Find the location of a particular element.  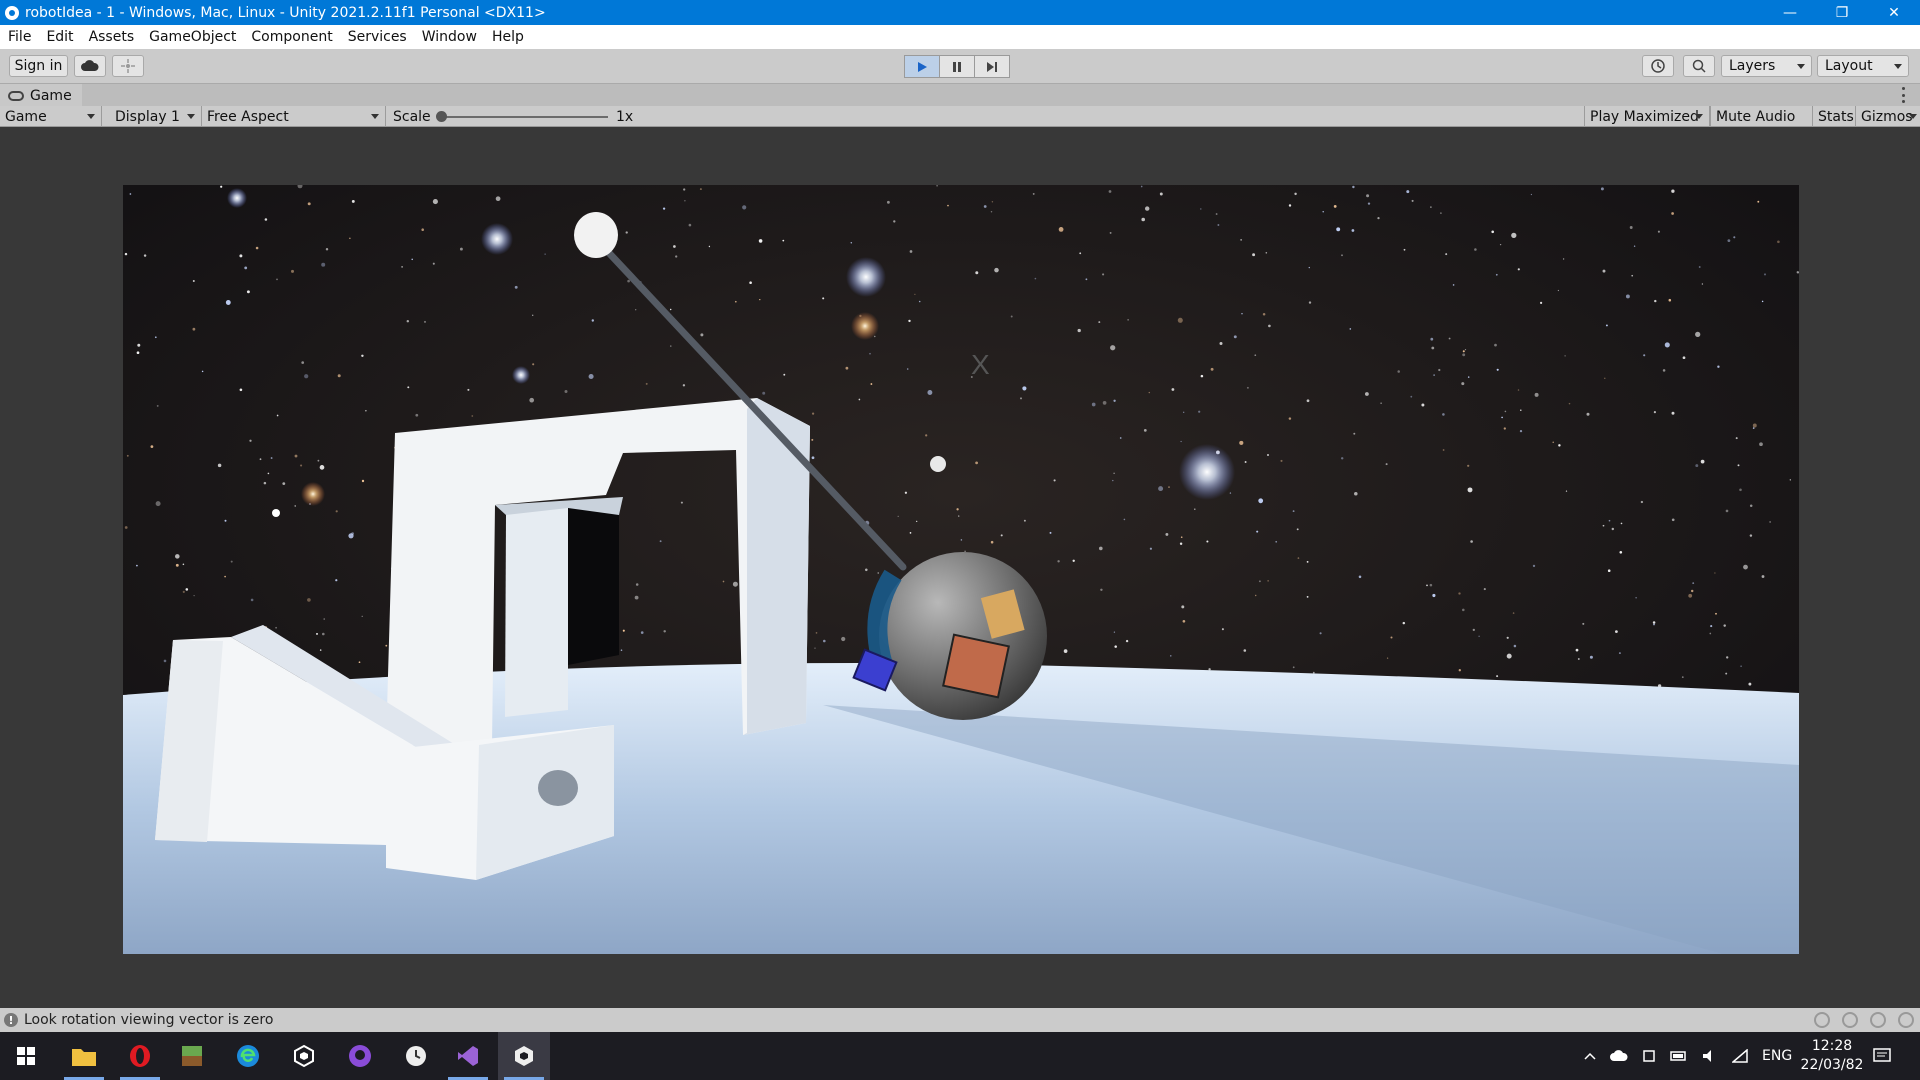

layers-dropdown: Layers is located at coordinates (1766, 66).